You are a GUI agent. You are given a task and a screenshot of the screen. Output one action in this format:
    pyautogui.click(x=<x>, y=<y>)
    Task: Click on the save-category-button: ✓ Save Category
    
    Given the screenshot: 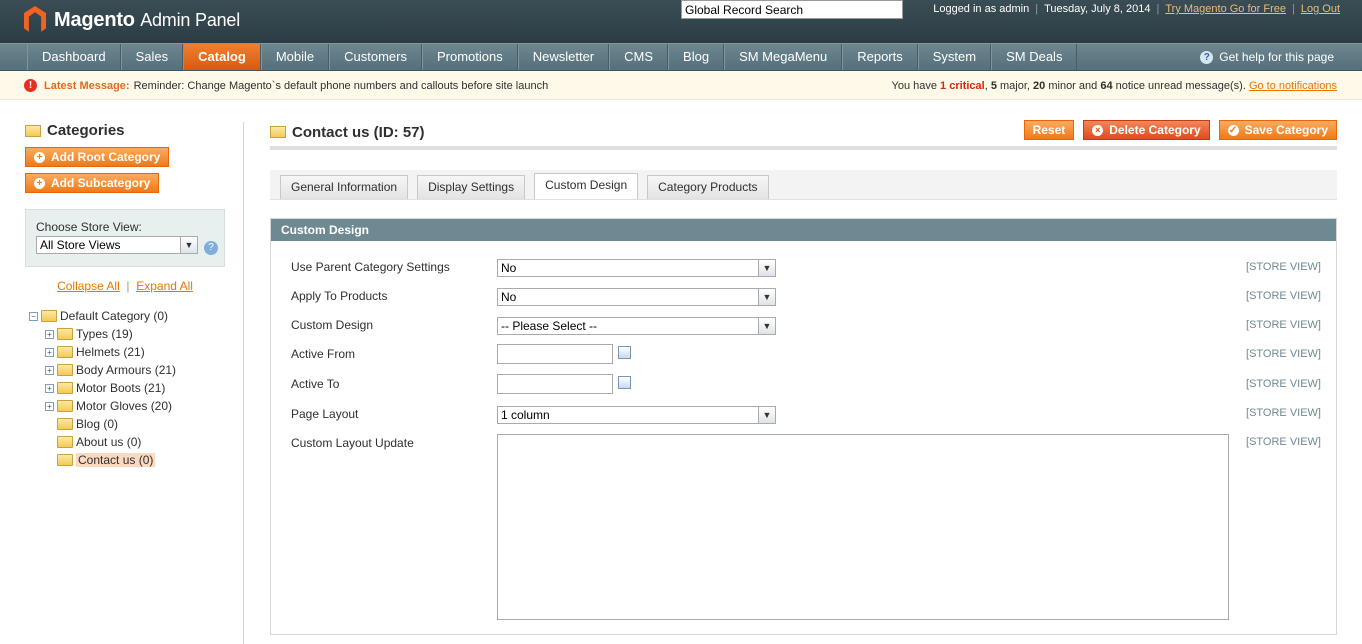 What is the action you would take?
    pyautogui.click(x=1277, y=130)
    